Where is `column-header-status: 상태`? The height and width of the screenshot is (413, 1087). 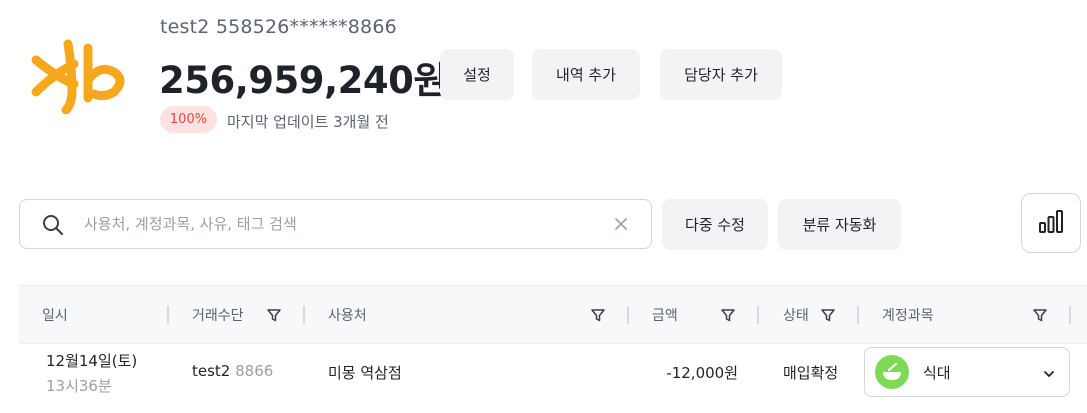 column-header-status: 상태 is located at coordinates (796, 315).